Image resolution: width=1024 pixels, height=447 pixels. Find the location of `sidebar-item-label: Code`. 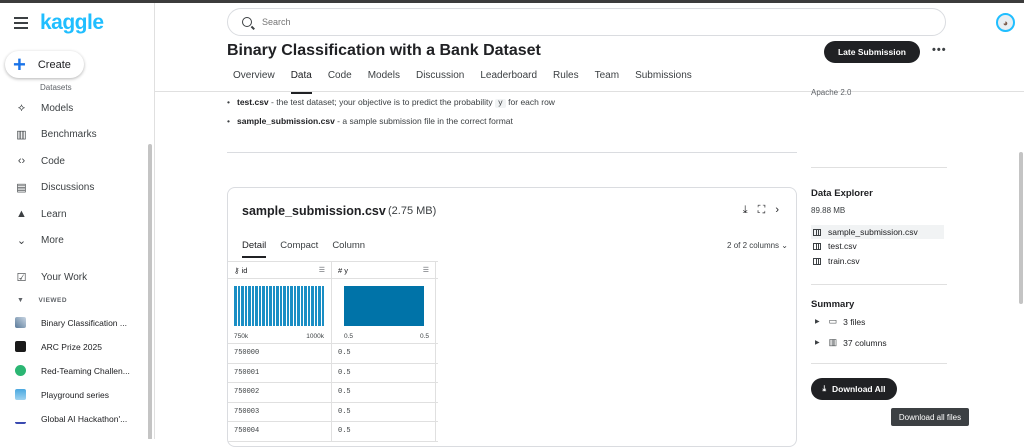

sidebar-item-label: Code is located at coordinates (53, 161).